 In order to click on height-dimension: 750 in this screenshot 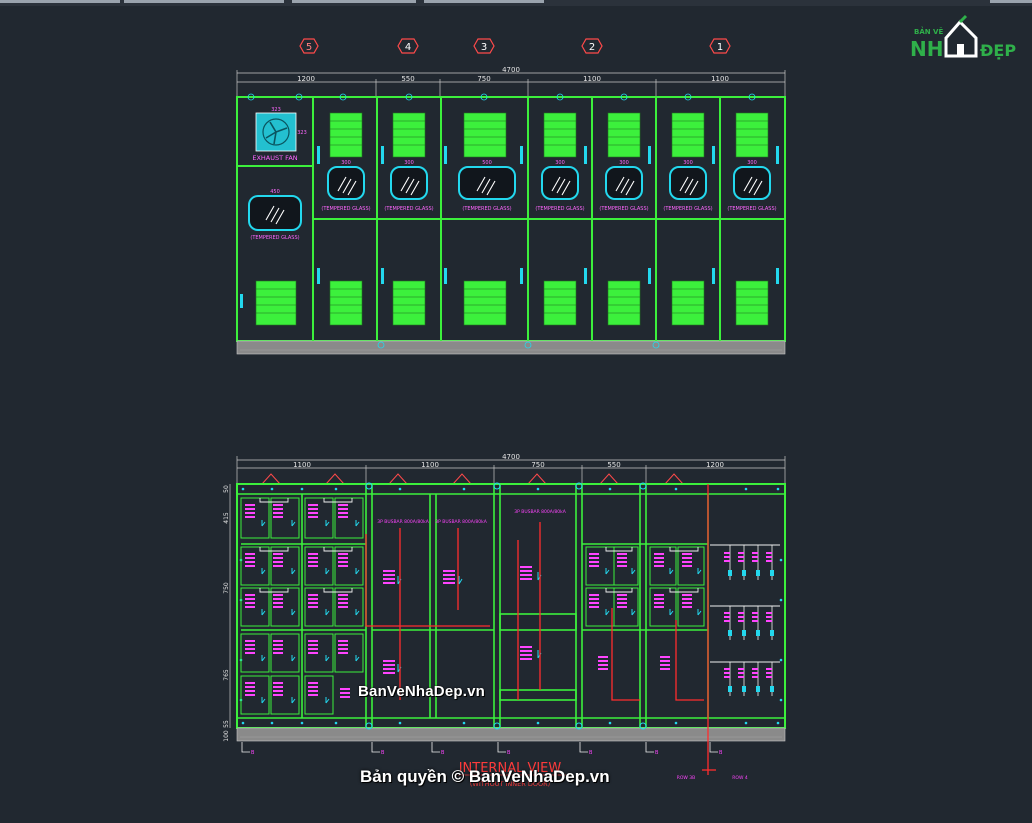, I will do `click(226, 588)`.